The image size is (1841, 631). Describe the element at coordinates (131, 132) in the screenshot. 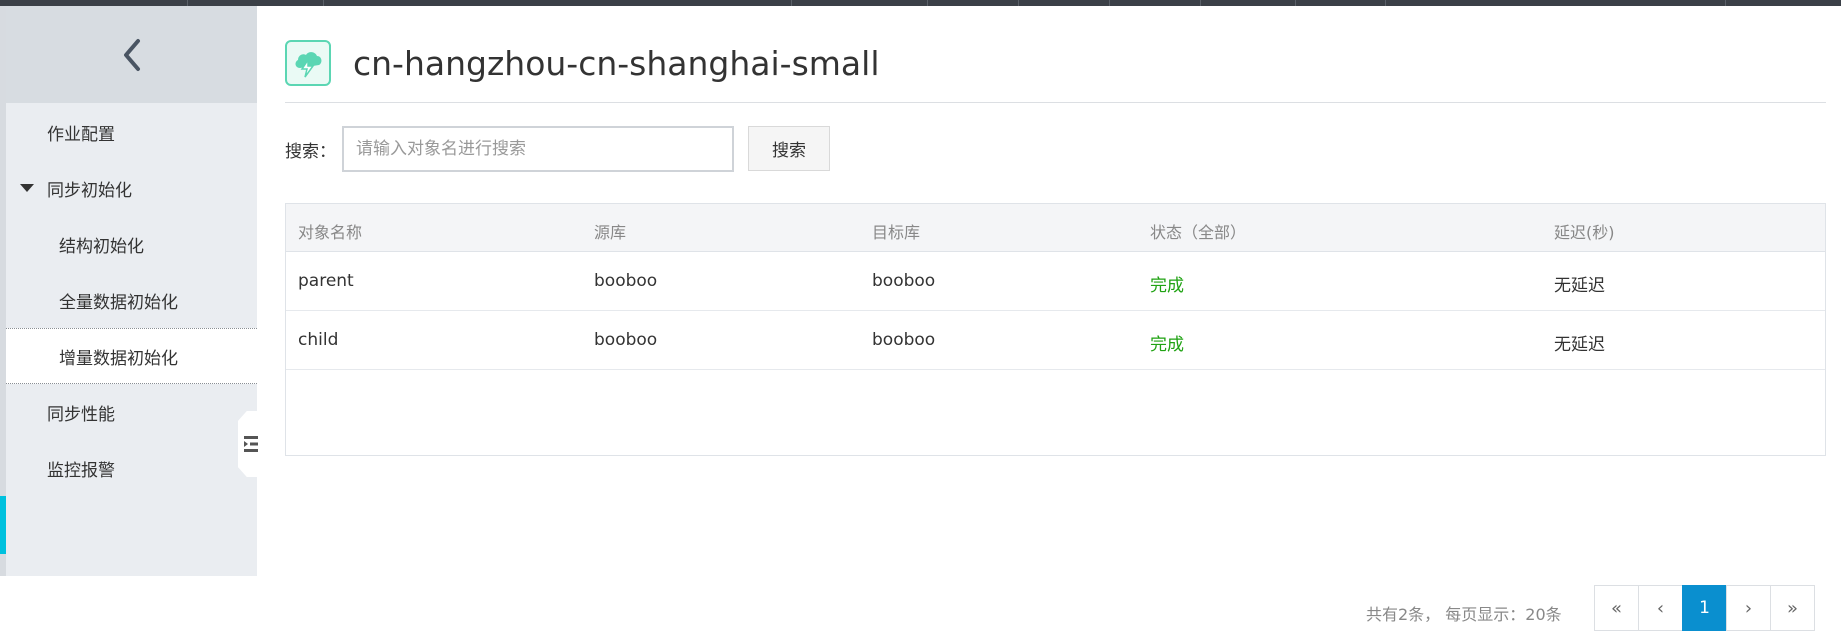

I see `sidebar-item-job-config: 作业配置` at that location.